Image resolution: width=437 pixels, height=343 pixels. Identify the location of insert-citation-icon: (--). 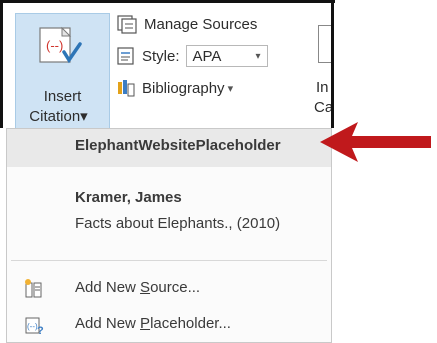
(60, 45).